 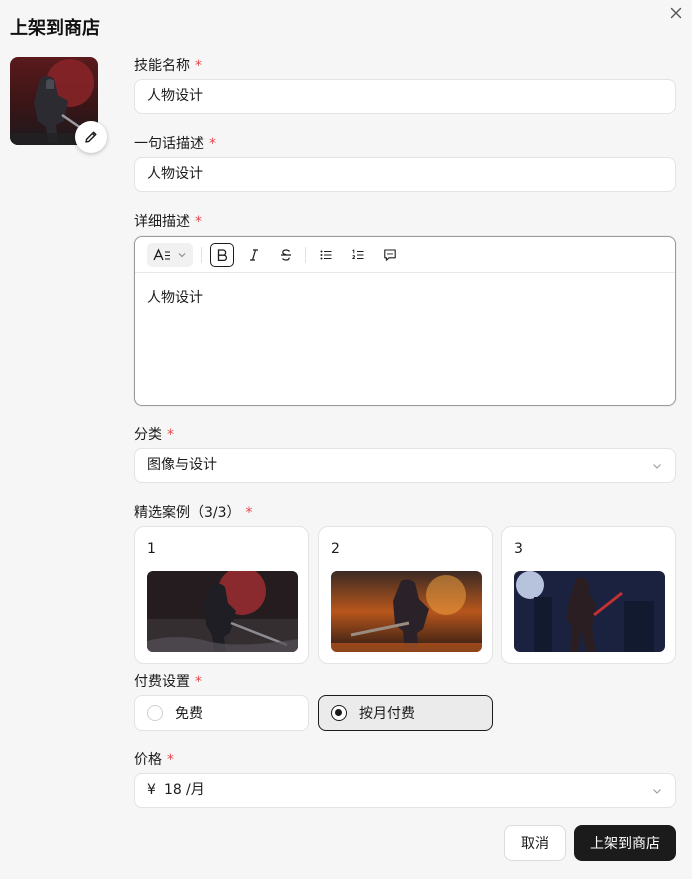 What do you see at coordinates (405, 465) in the screenshot?
I see `category-select: 图像与设计` at bounding box center [405, 465].